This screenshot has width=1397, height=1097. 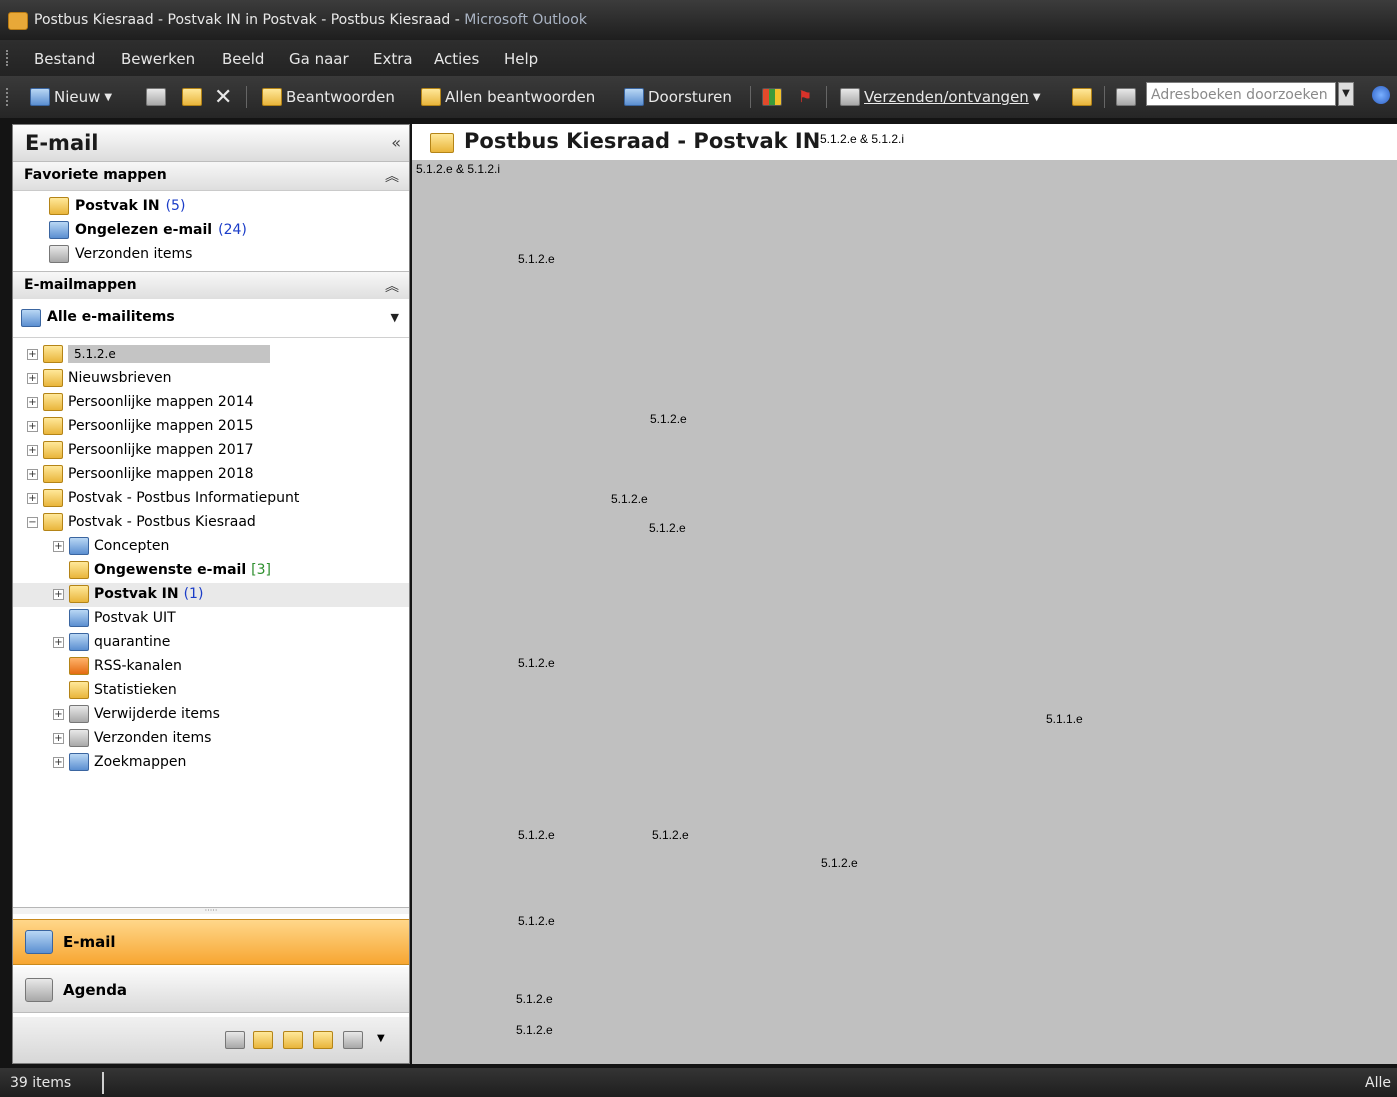 I want to click on favorite-verzonden-items: Verzonden items, so click(x=120, y=254).